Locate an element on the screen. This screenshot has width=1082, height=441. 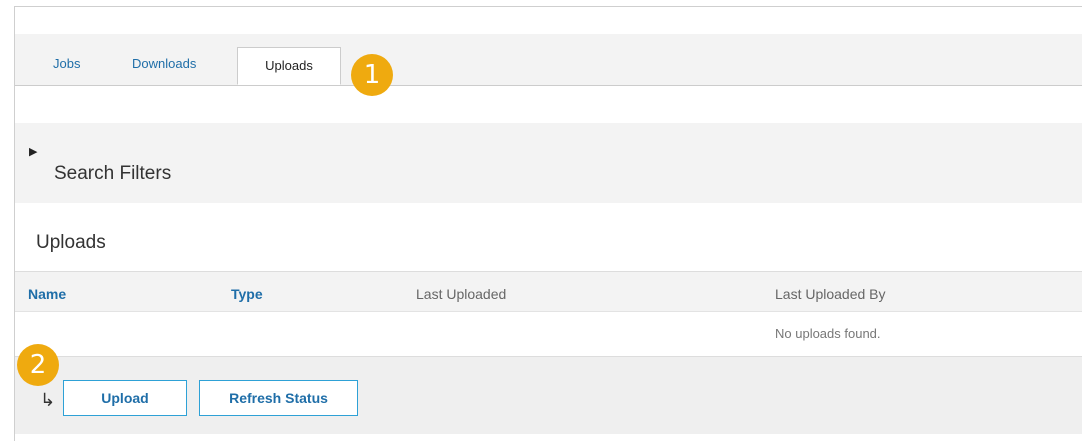
tab-uploads: Uploads is located at coordinates (289, 66).